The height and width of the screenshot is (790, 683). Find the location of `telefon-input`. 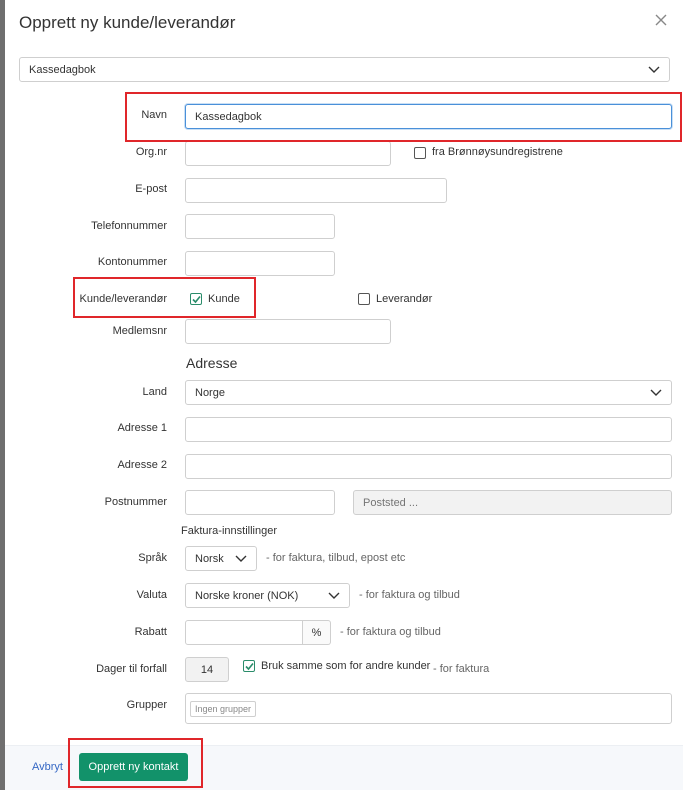

telefon-input is located at coordinates (260, 226).